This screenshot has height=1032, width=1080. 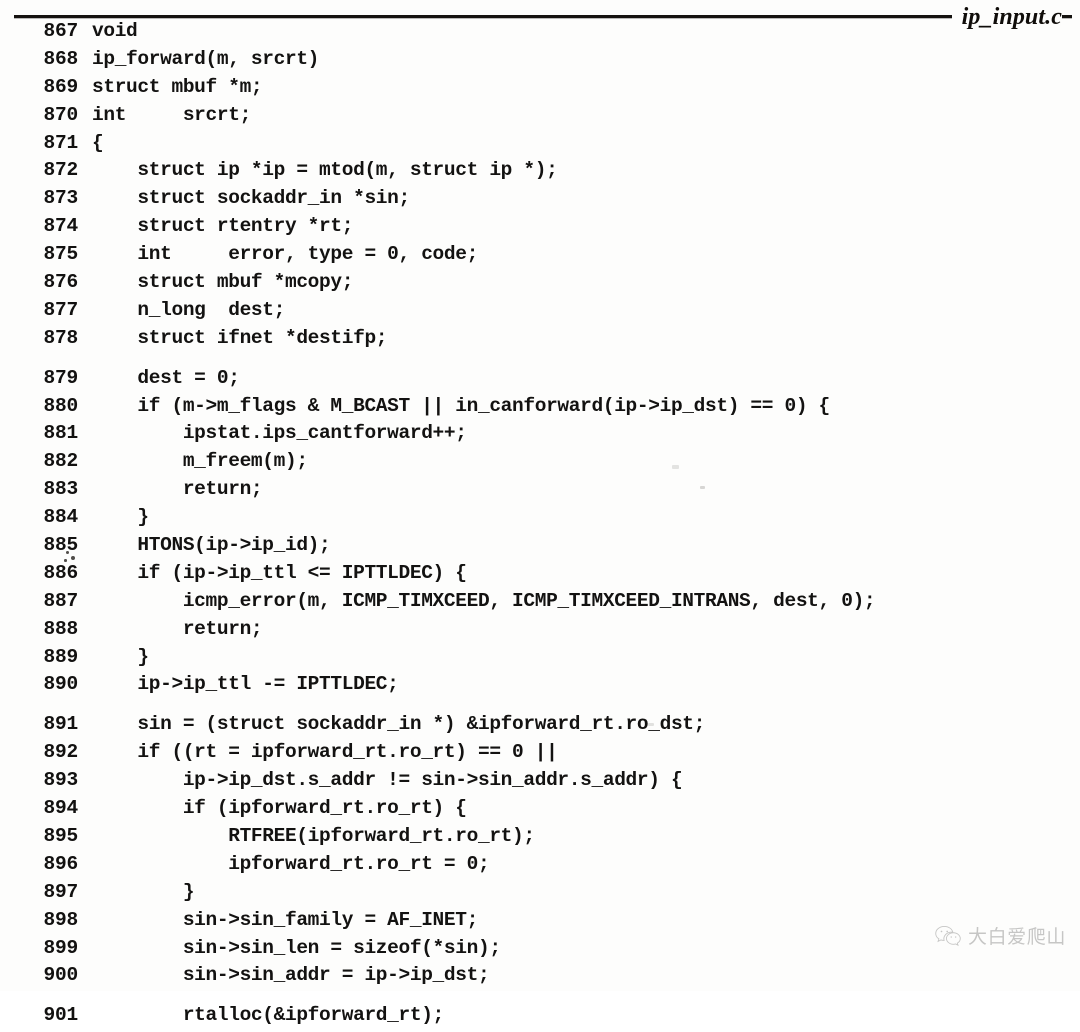 What do you see at coordinates (251, 198) in the screenshot?
I see `code-text: struct sockaddr_in *sin;` at bounding box center [251, 198].